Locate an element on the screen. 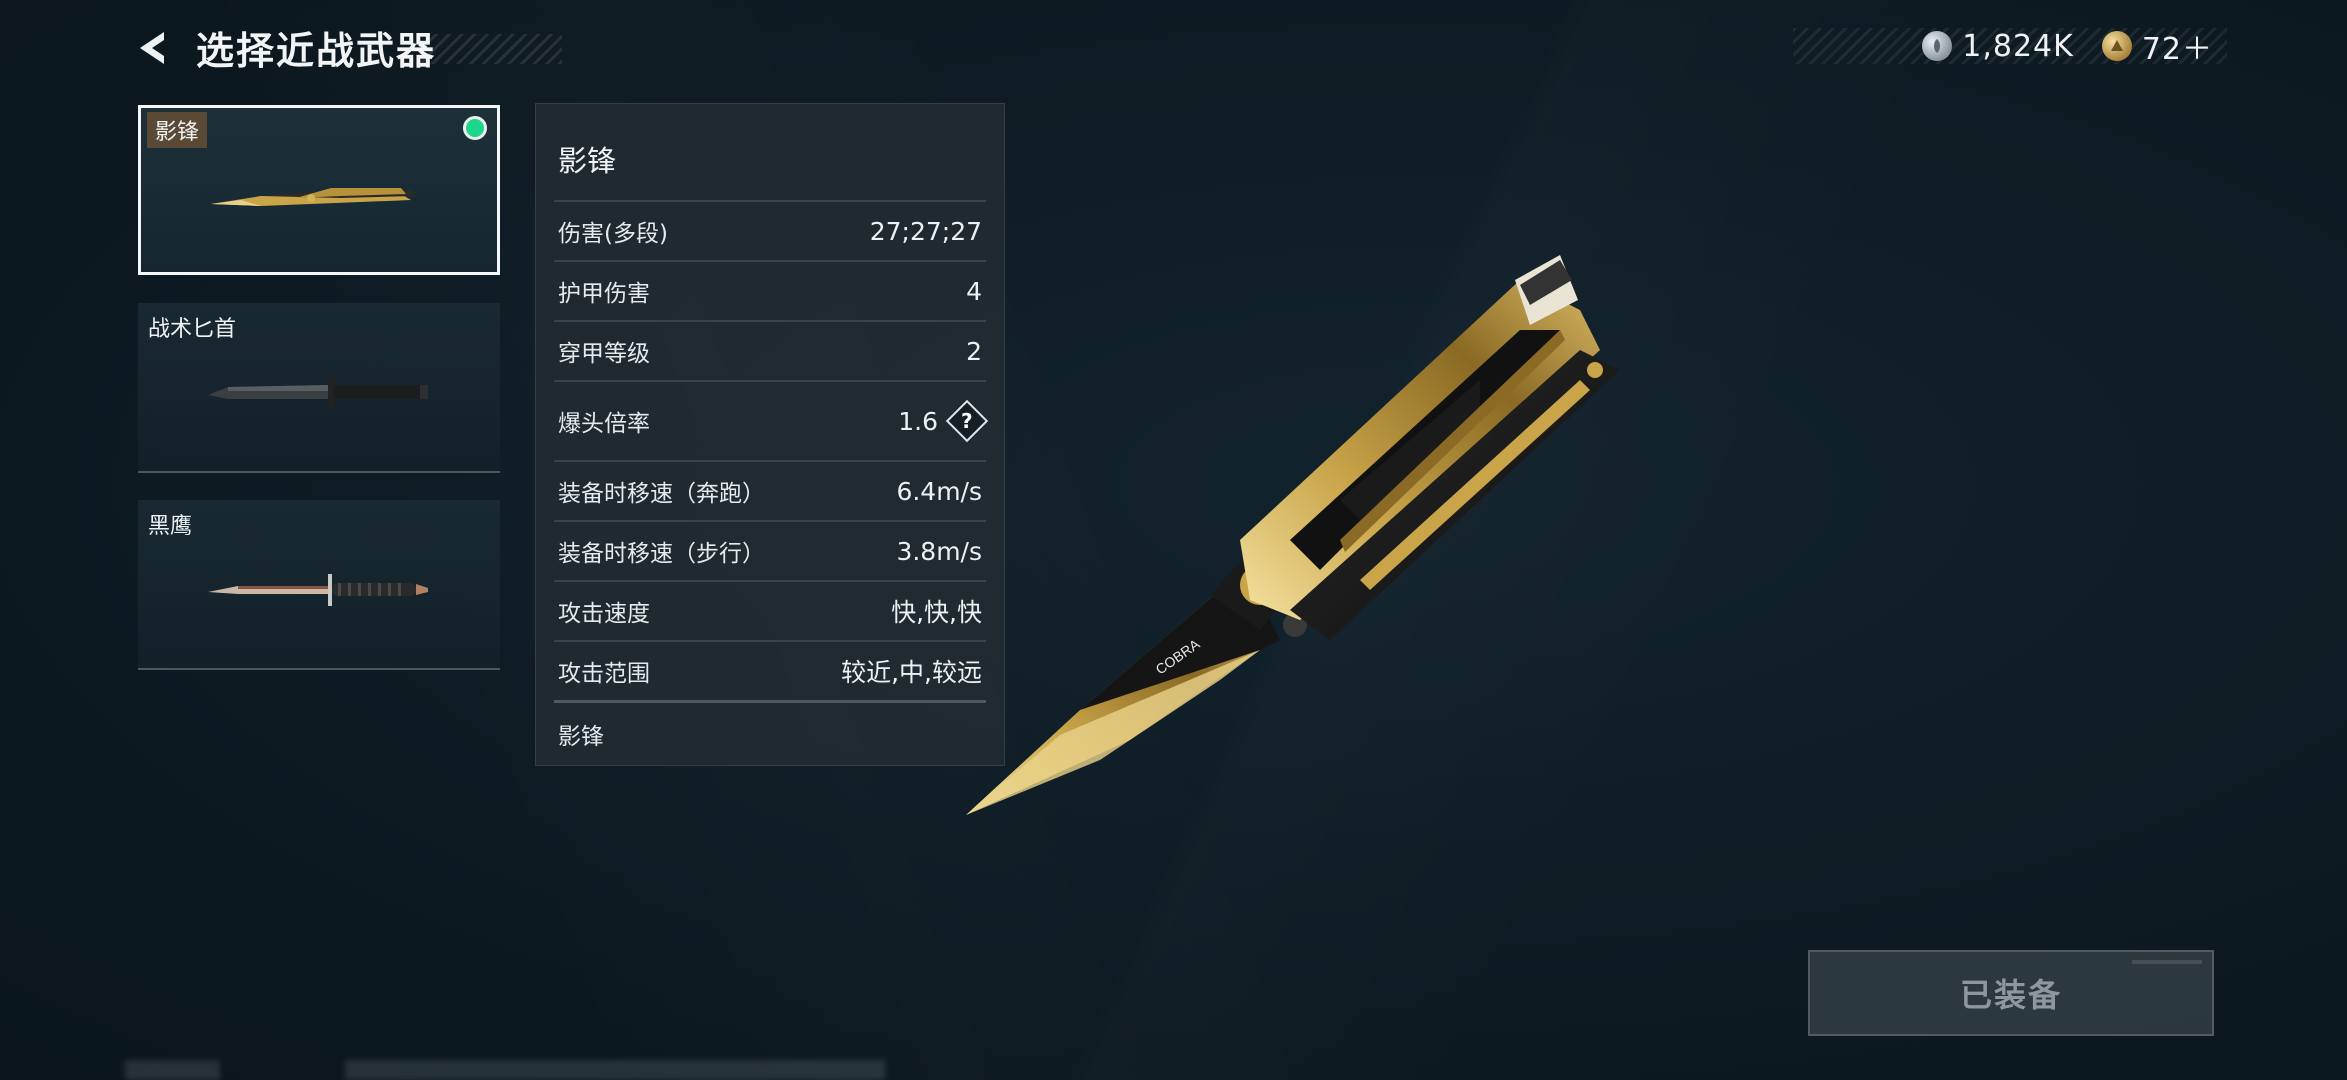  weapon-card-black-hawk: 黑鹰 is located at coordinates (319, 585).